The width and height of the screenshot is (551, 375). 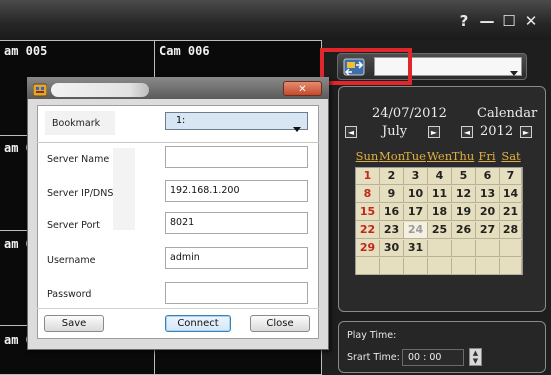 What do you see at coordinates (416, 212) in the screenshot?
I see `calendar-day: 17` at bounding box center [416, 212].